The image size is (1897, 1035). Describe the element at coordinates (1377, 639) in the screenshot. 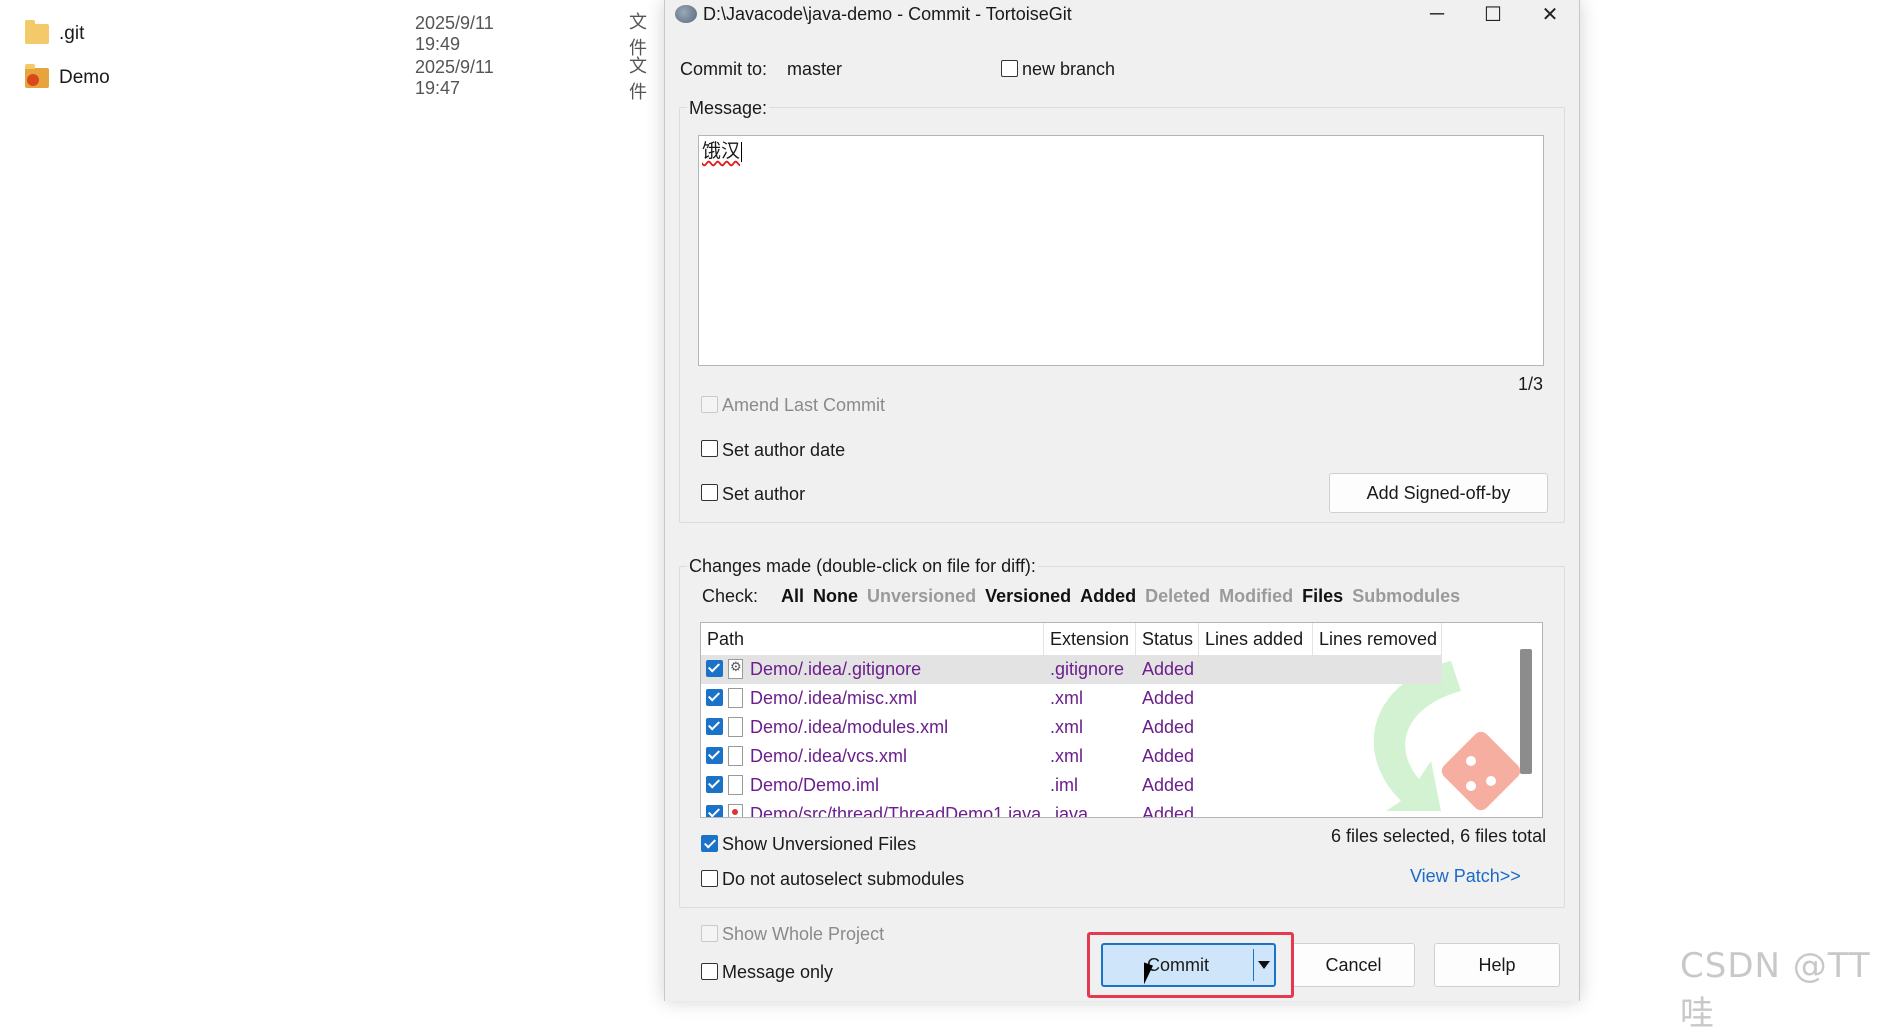

I see `column-lines-removed: Lines removed` at that location.